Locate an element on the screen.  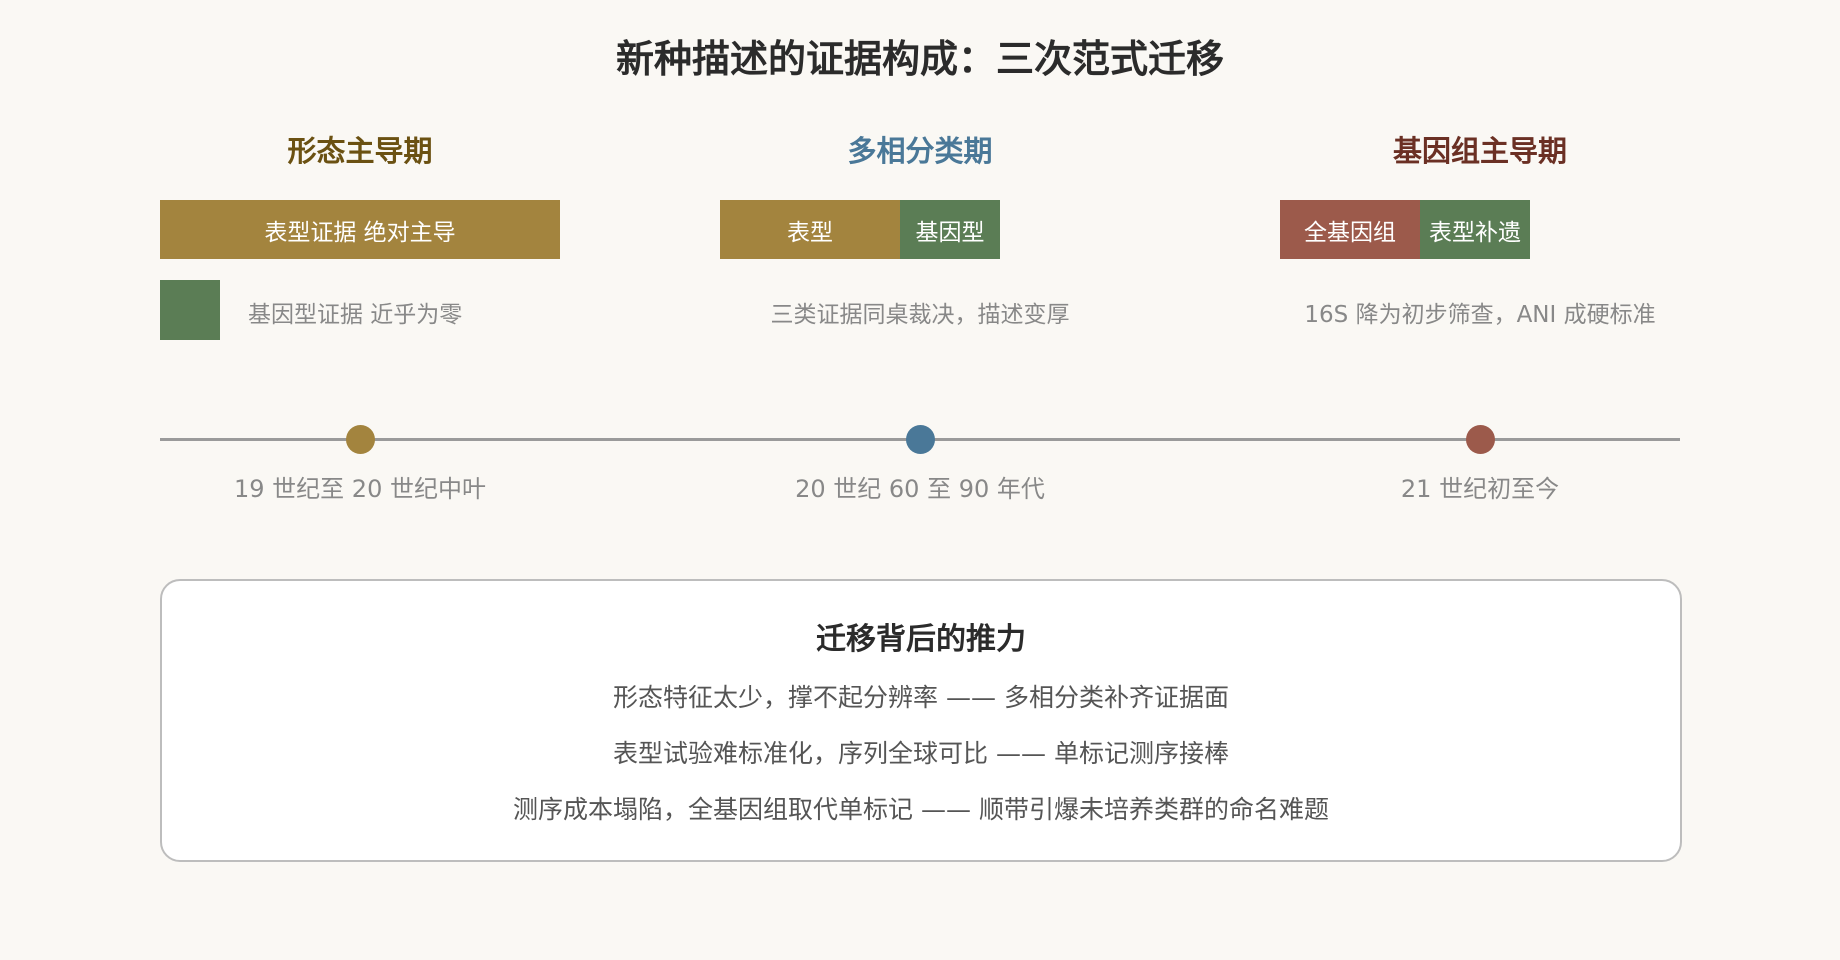
phase-1-phenotype-bar: 表型证据 绝对主导 is located at coordinates (360, 229).